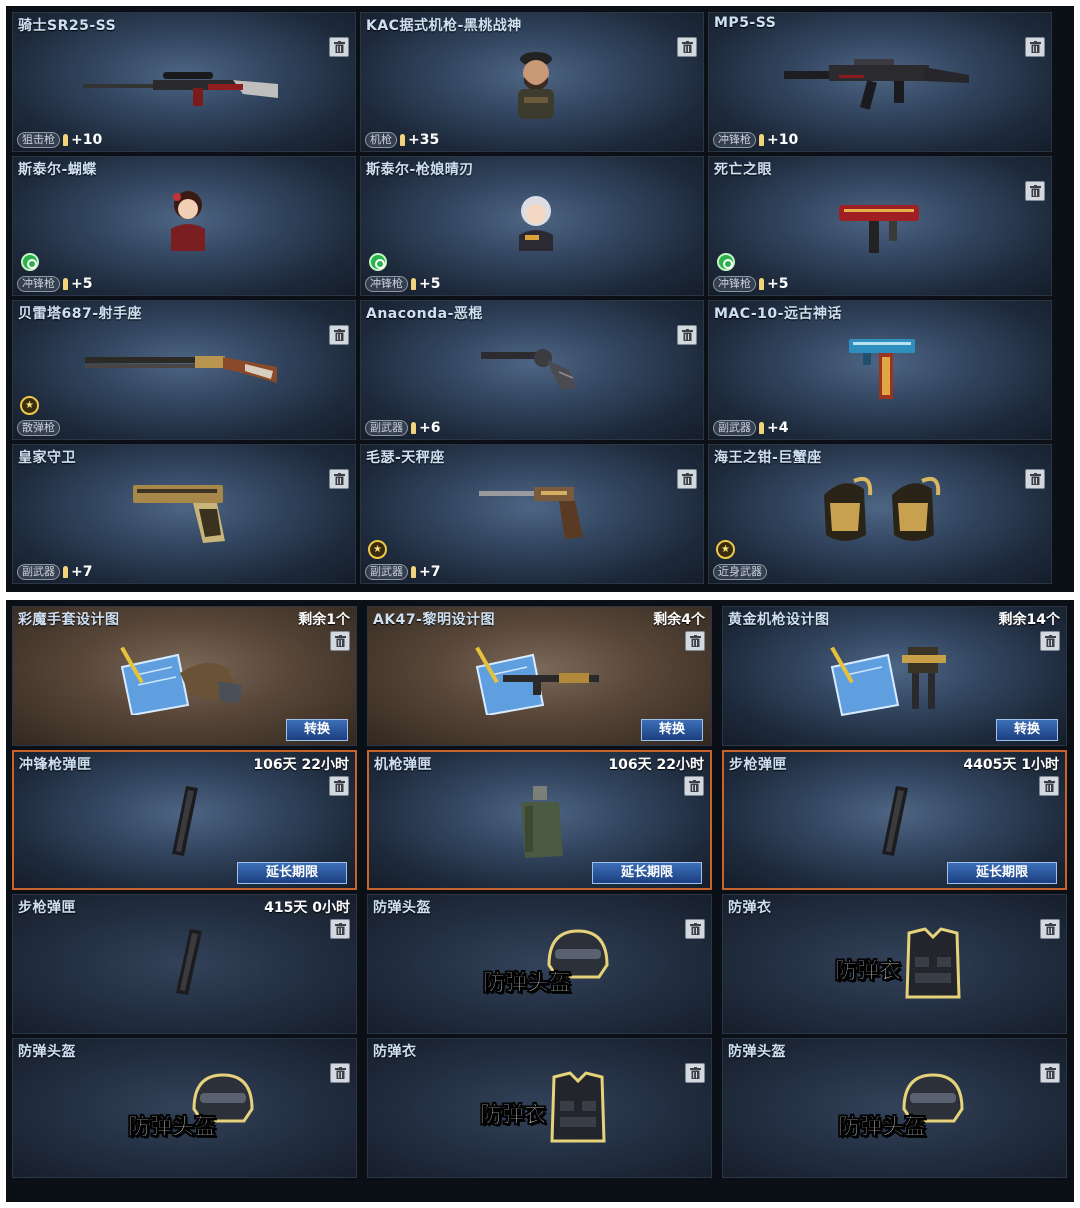  I want to click on inventory-card: 斯泰尔-蝴蝶 冲锋枪 +5, so click(184, 226).